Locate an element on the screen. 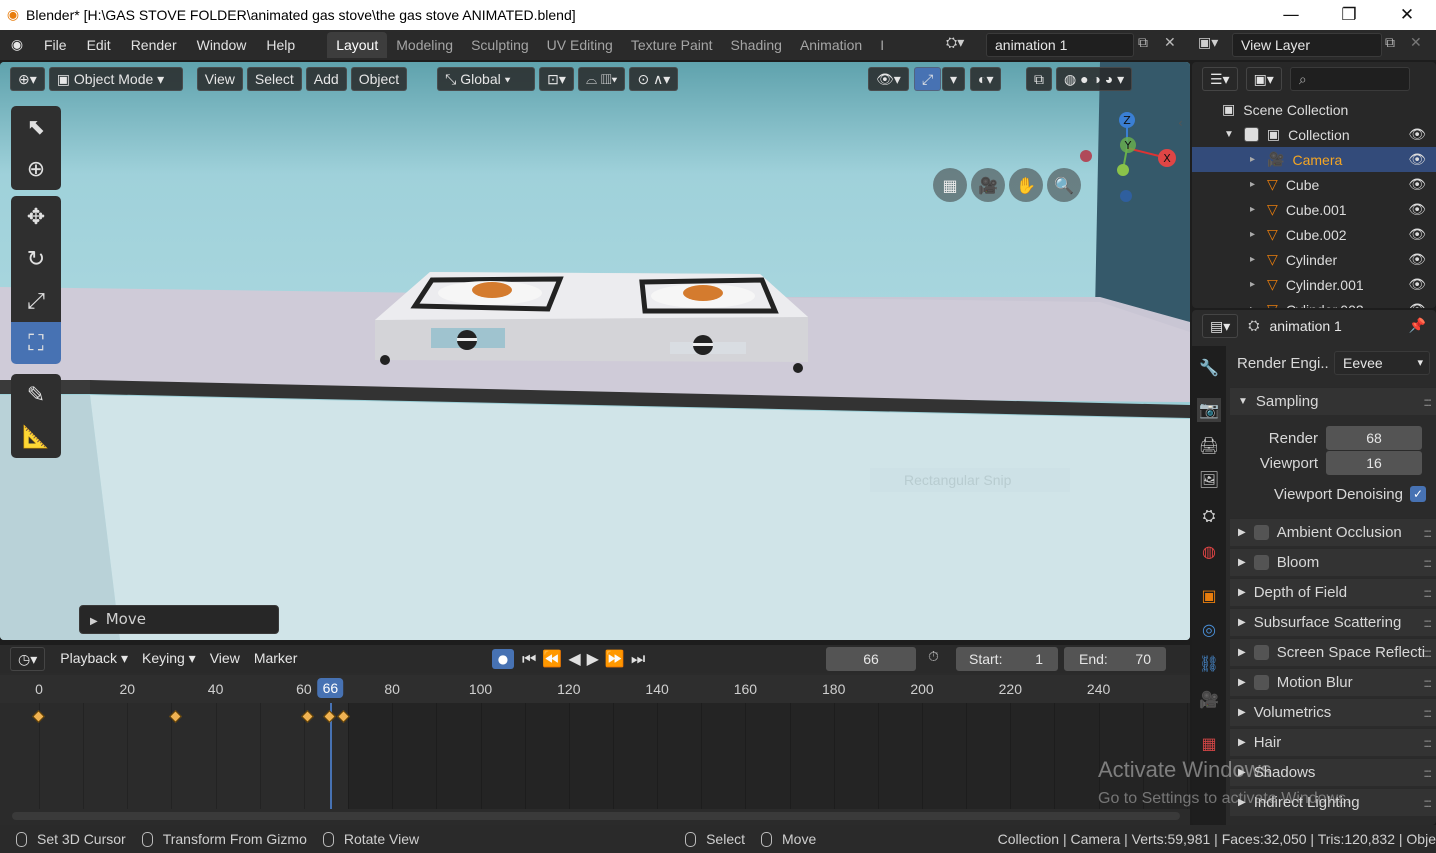  blender-menu-icon: ◉ is located at coordinates (17, 45).